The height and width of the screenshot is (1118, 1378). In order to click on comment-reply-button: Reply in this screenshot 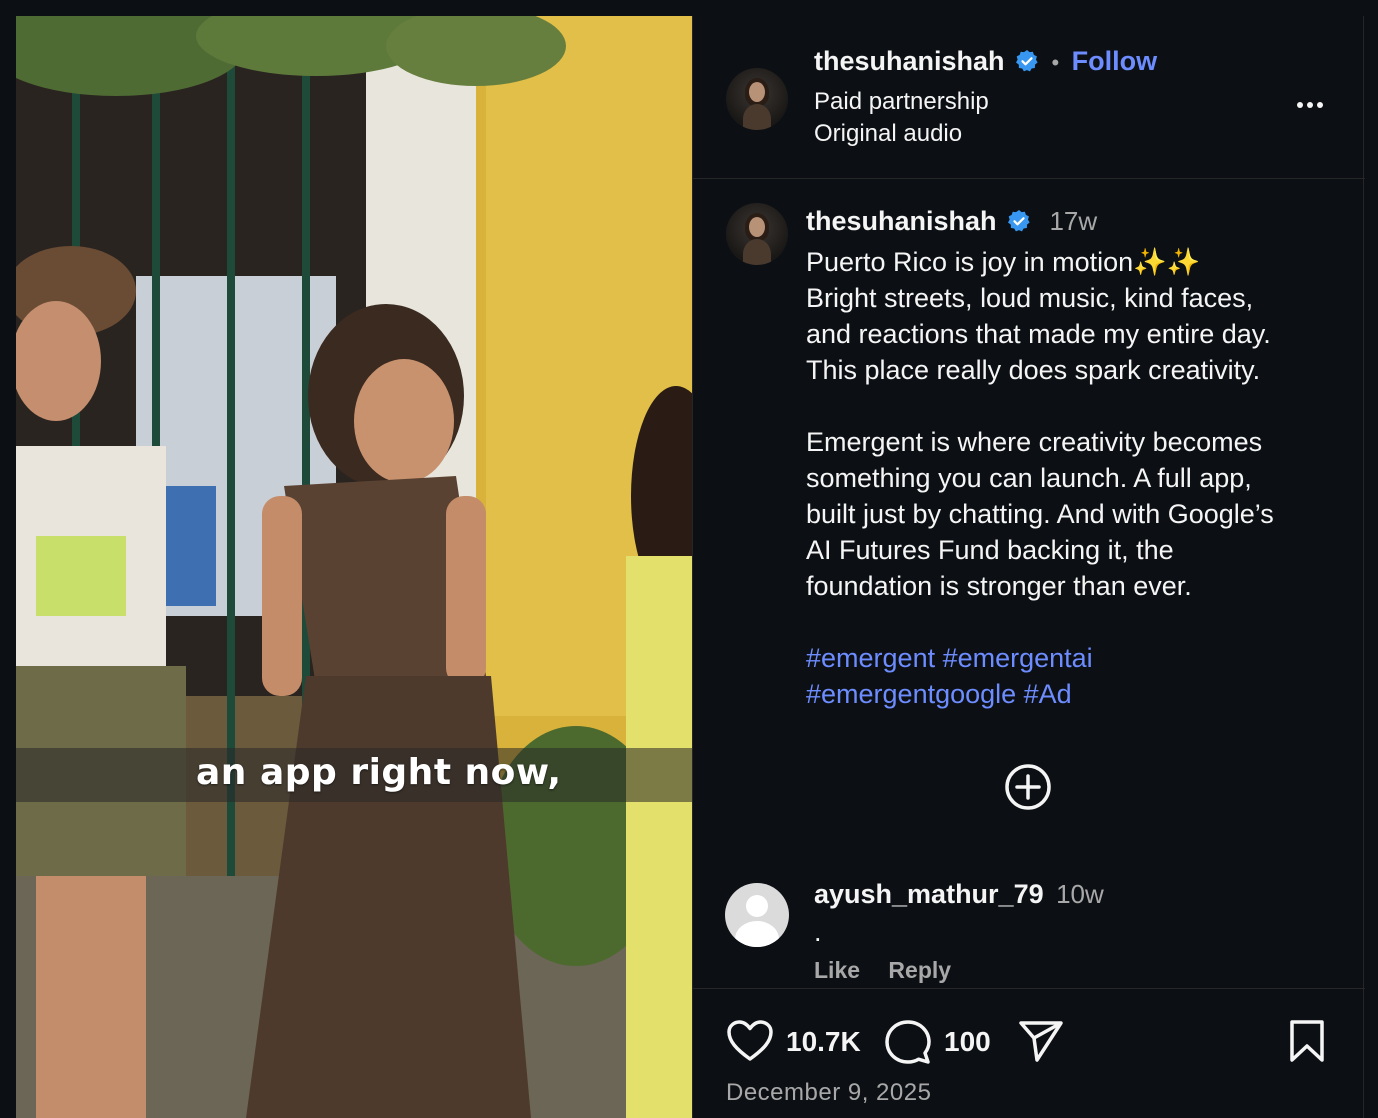, I will do `click(919, 970)`.